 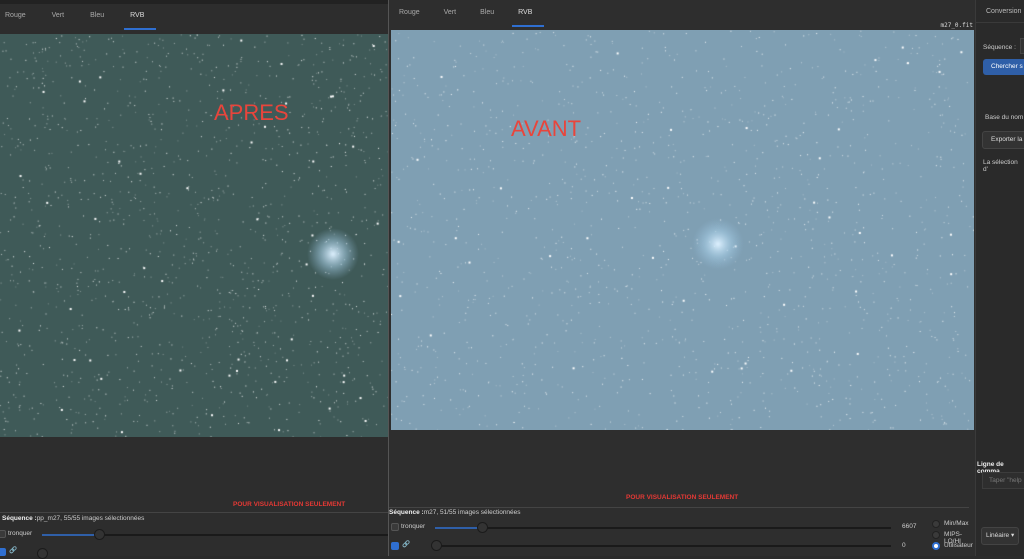 What do you see at coordinates (90, 518) in the screenshot?
I see `sequence-status-text: pp_m27, 55/55 images sélectionnées` at bounding box center [90, 518].